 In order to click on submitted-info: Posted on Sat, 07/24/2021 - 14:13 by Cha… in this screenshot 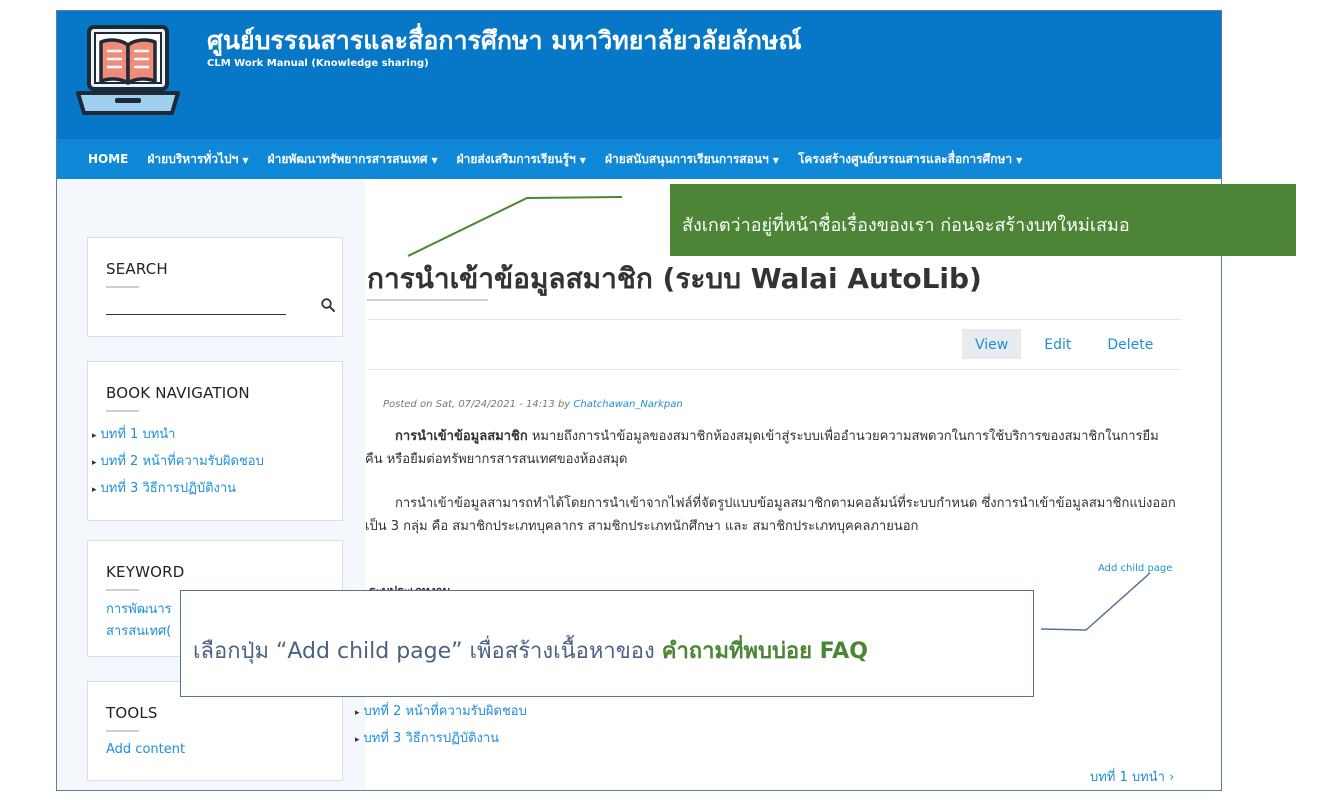, I will do `click(533, 404)`.